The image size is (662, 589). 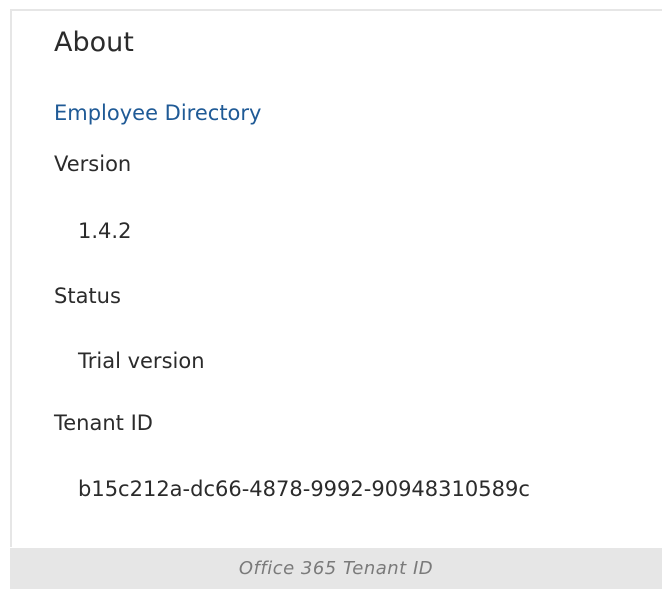 I want to click on image-caption: Office 365 Tenant ID, so click(x=336, y=568).